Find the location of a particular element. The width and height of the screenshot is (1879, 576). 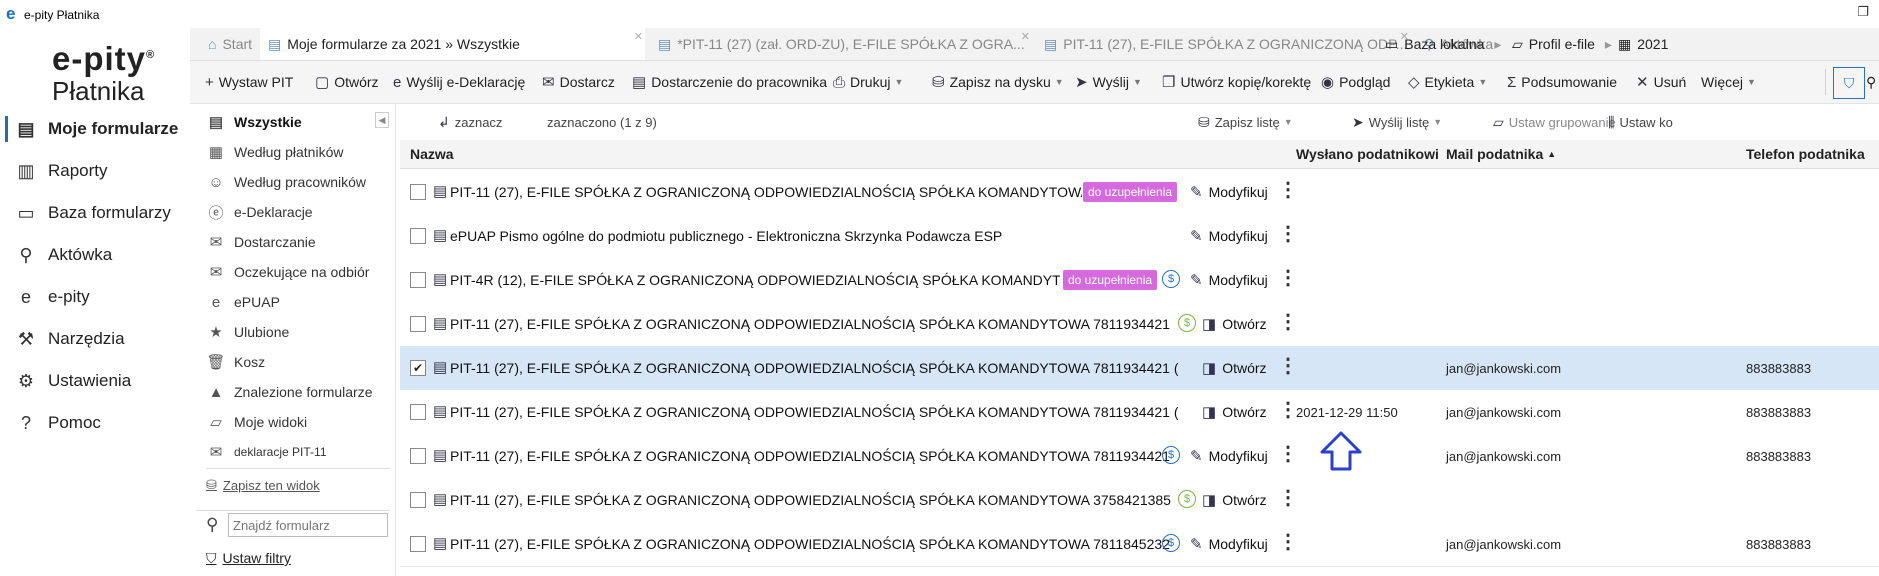

column-sent: Wysłano podatnikowi is located at coordinates (1367, 154).